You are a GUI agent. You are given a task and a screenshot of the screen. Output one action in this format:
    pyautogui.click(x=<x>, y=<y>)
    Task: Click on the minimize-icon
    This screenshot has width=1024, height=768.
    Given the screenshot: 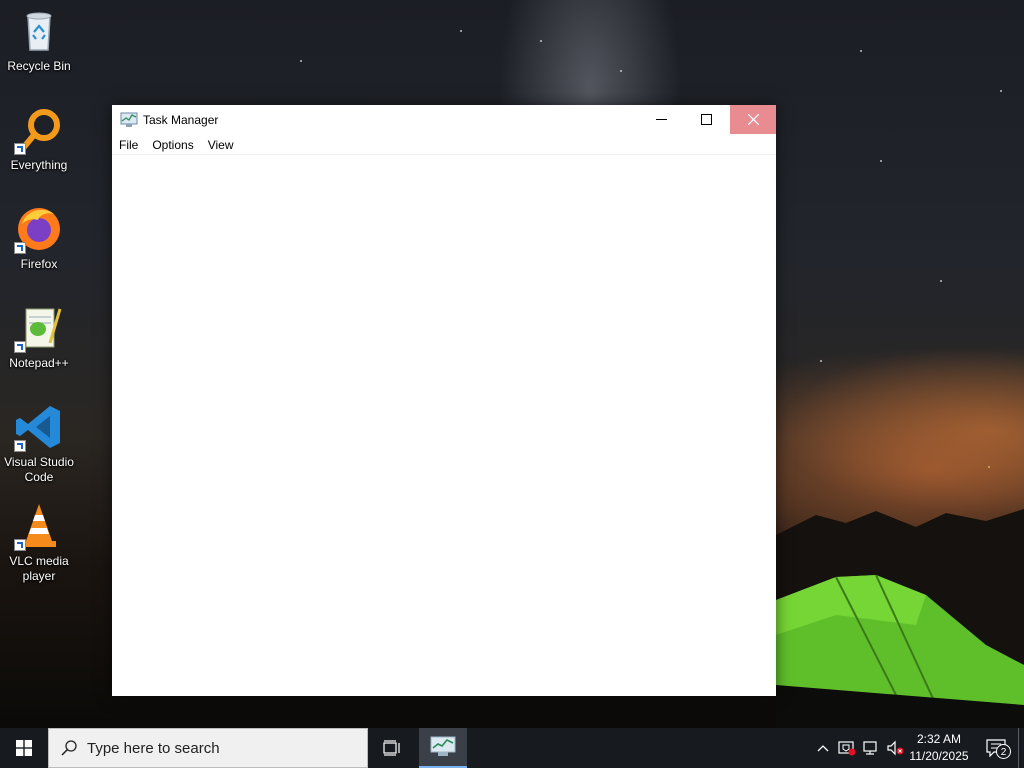 What is the action you would take?
    pyautogui.click(x=661, y=119)
    